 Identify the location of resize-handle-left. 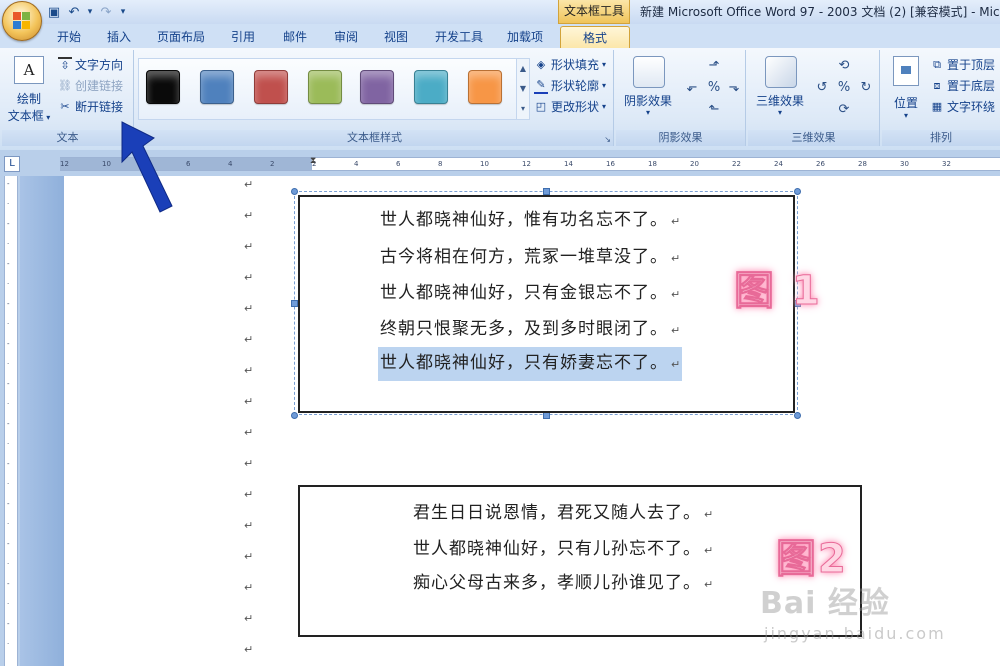
(294, 303).